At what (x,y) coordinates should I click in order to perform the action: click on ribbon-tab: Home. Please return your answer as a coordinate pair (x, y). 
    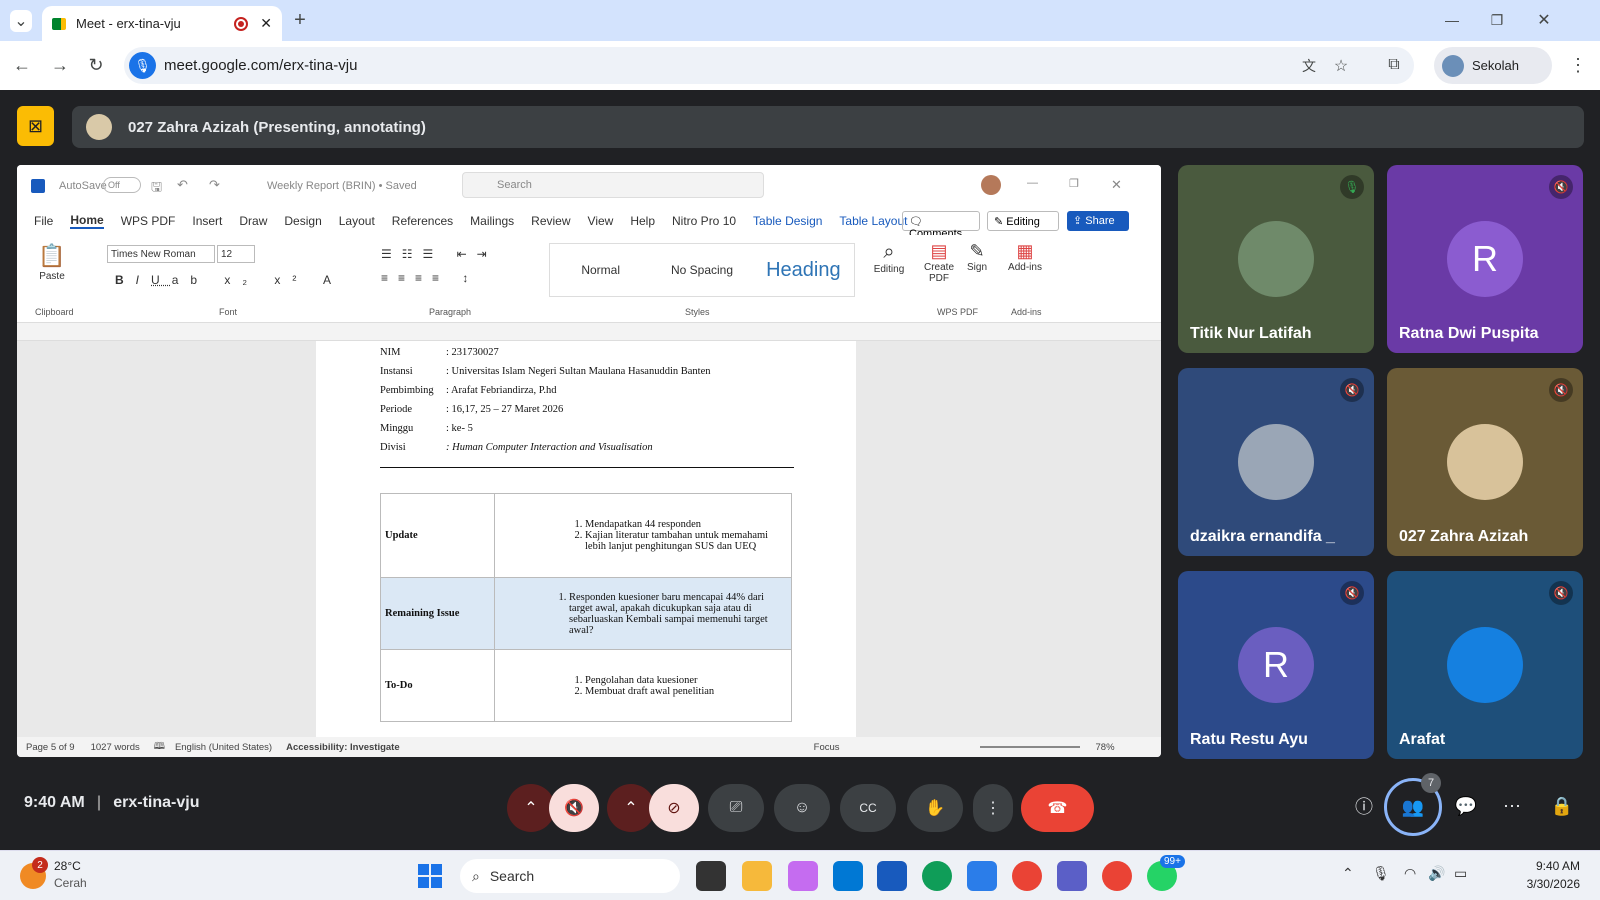
    Looking at the image, I should click on (87, 221).